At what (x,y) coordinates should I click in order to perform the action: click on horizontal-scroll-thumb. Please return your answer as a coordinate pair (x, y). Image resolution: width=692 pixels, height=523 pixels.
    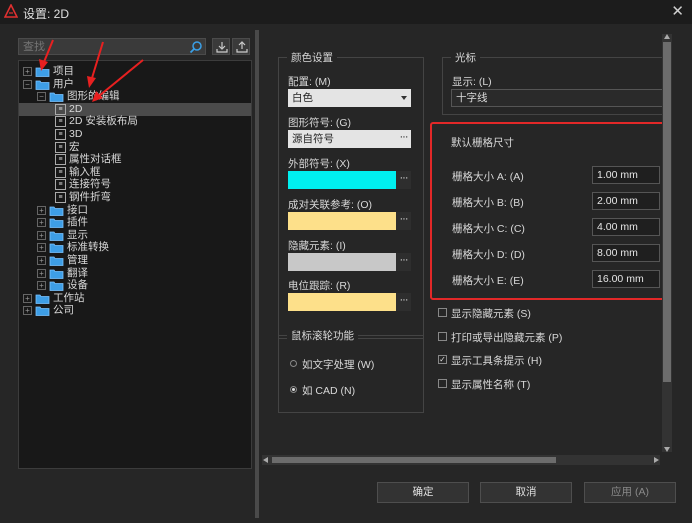
    Looking at the image, I should click on (414, 460).